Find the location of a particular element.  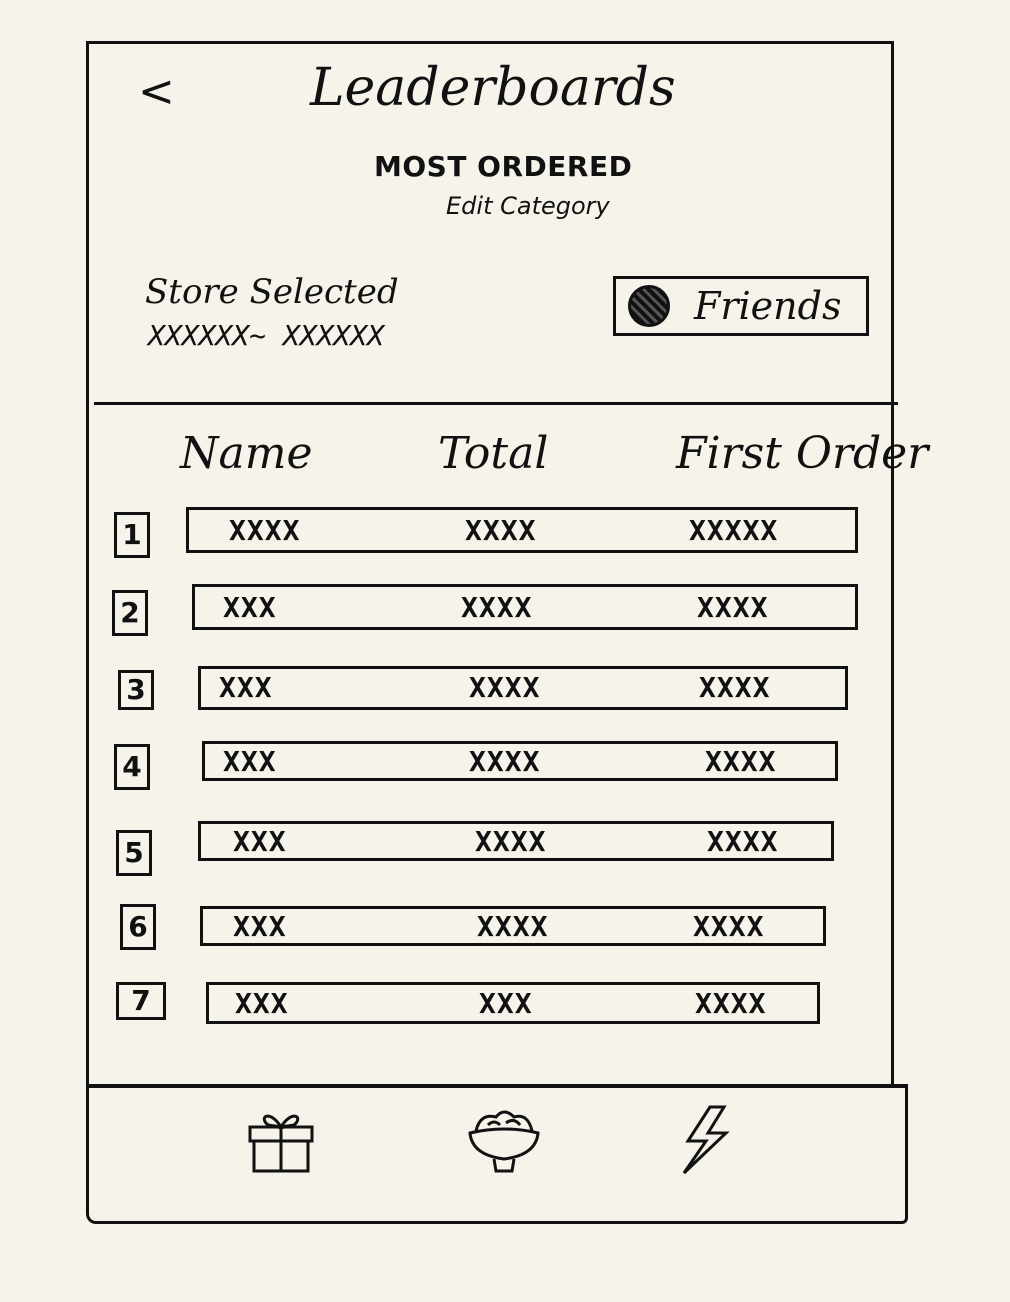

section-divider is located at coordinates (496, 403).